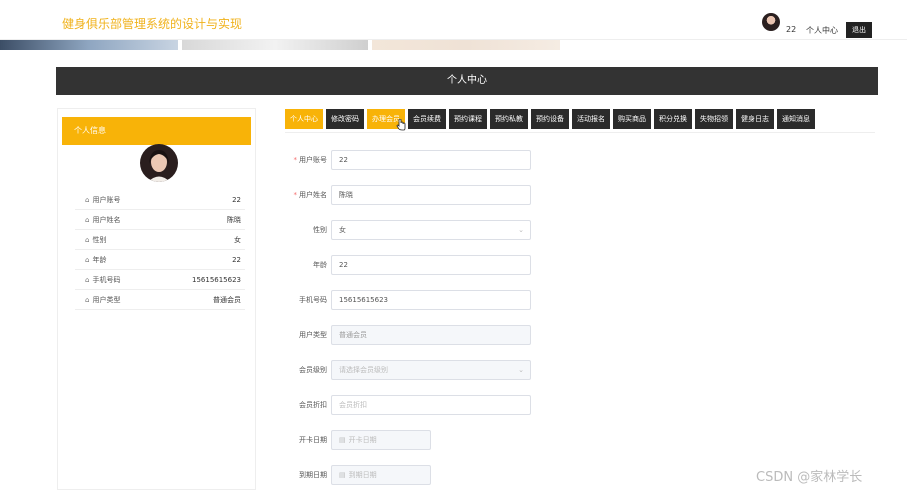  I want to click on site-title: 健身俱乐部管理系统的设计与实现, so click(152, 24).